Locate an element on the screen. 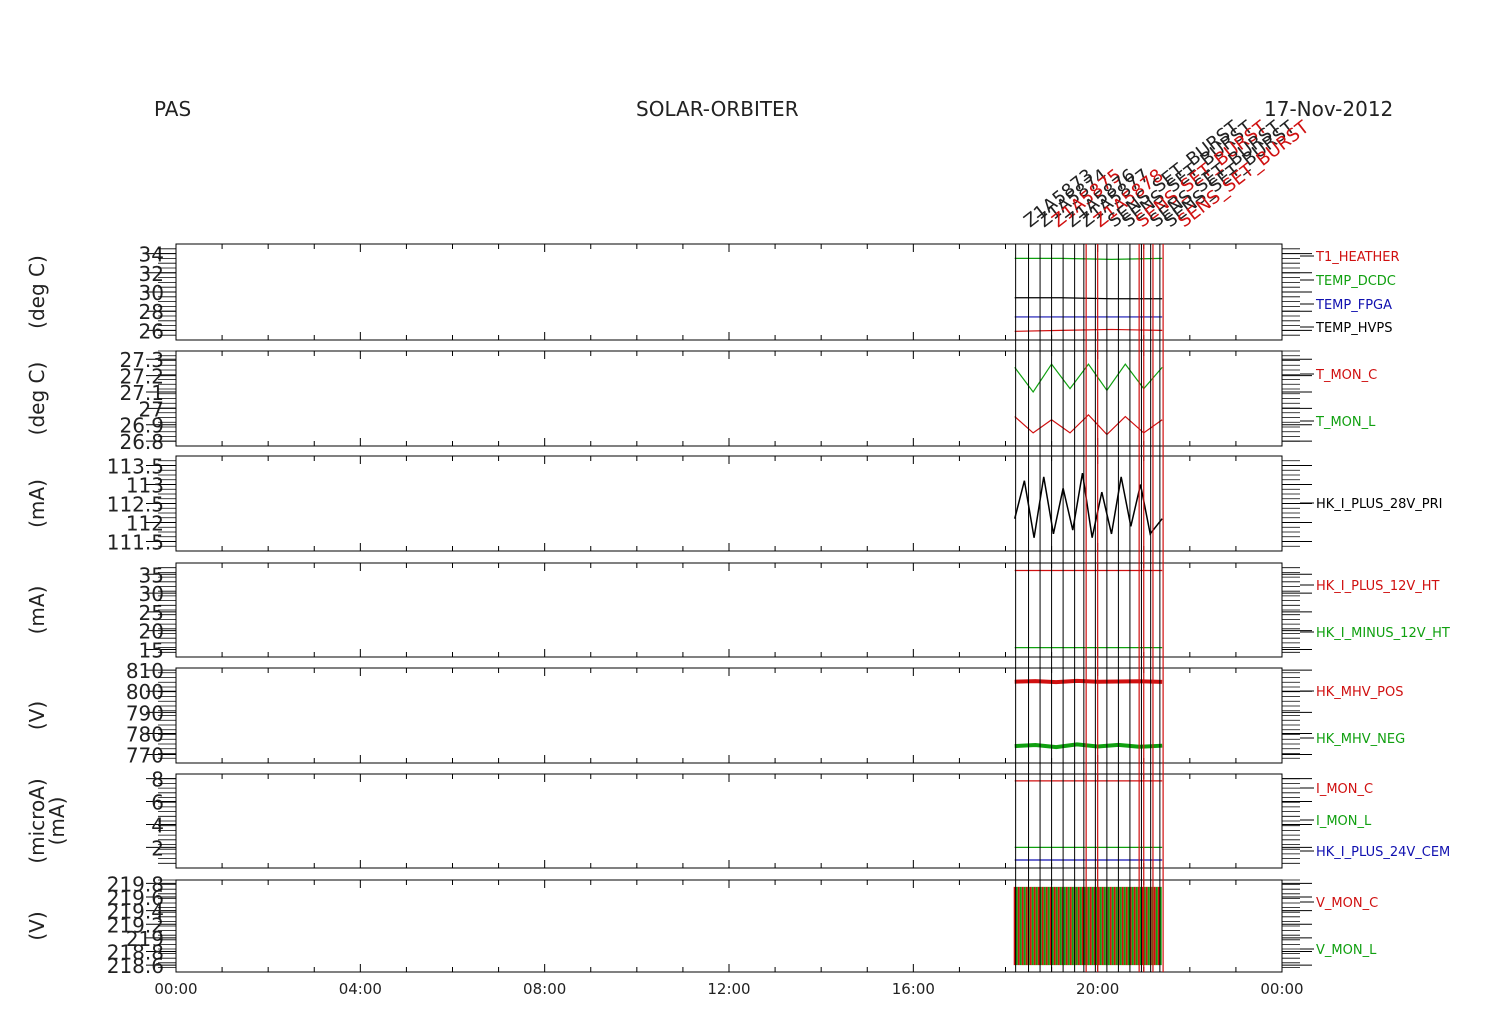 Image resolution: width=1512 pixels, height=1020 pixels. x-tick-label: 04:00 is located at coordinates (360, 989).